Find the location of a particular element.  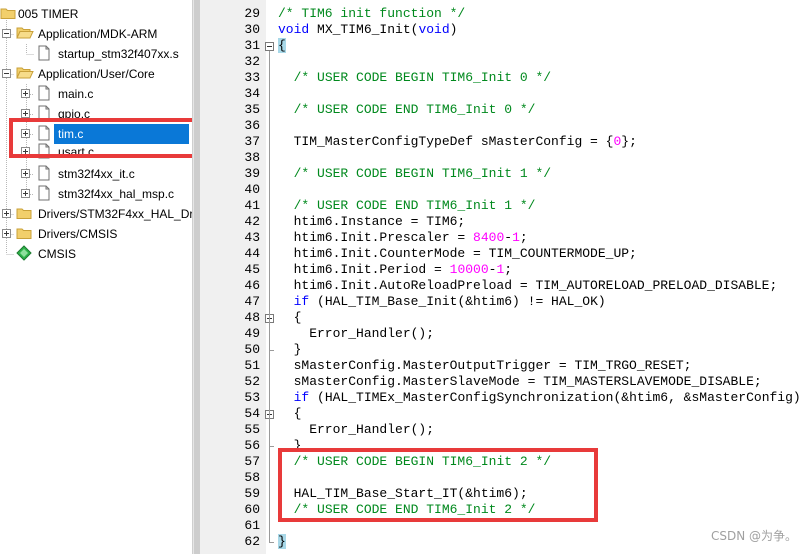

code-line: /* USER CODE BEGIN TIM6_Init 2 */ is located at coordinates (414, 462).